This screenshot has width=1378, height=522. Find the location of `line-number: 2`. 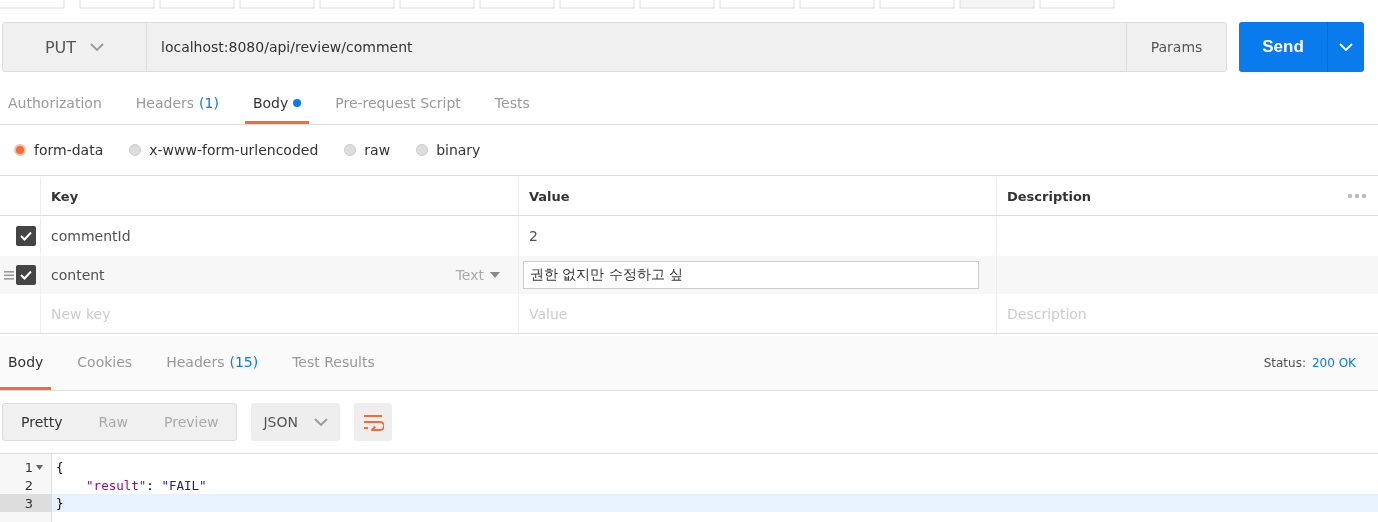

line-number: 2 is located at coordinates (28, 485).